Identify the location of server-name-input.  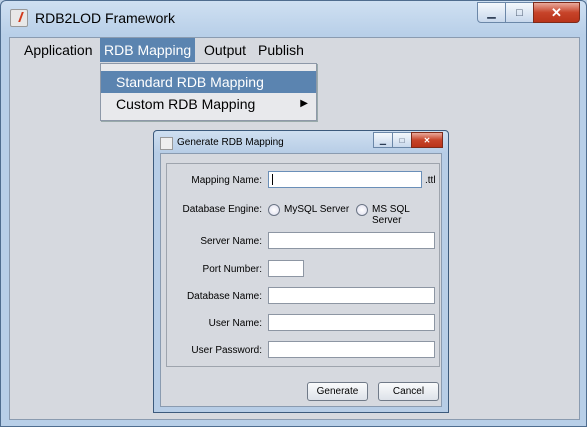
(351, 240).